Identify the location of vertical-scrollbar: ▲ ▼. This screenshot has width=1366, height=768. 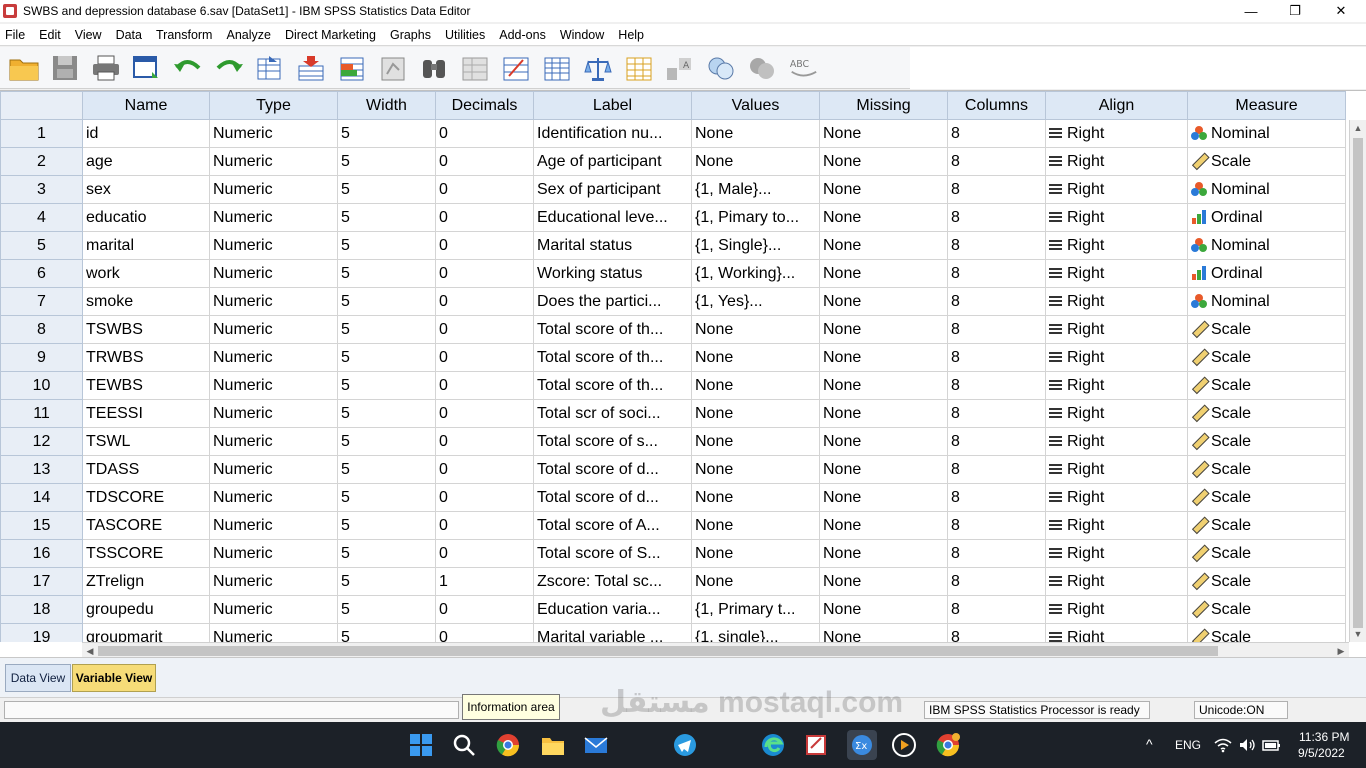
(1357, 381).